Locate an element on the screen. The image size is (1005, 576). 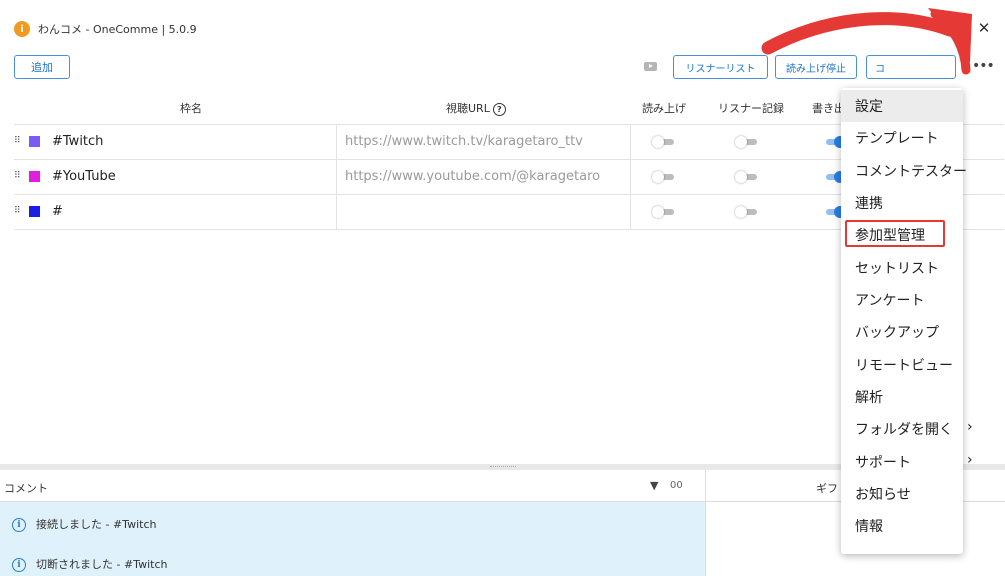
gift-title: ギフ is located at coordinates (827, 488).